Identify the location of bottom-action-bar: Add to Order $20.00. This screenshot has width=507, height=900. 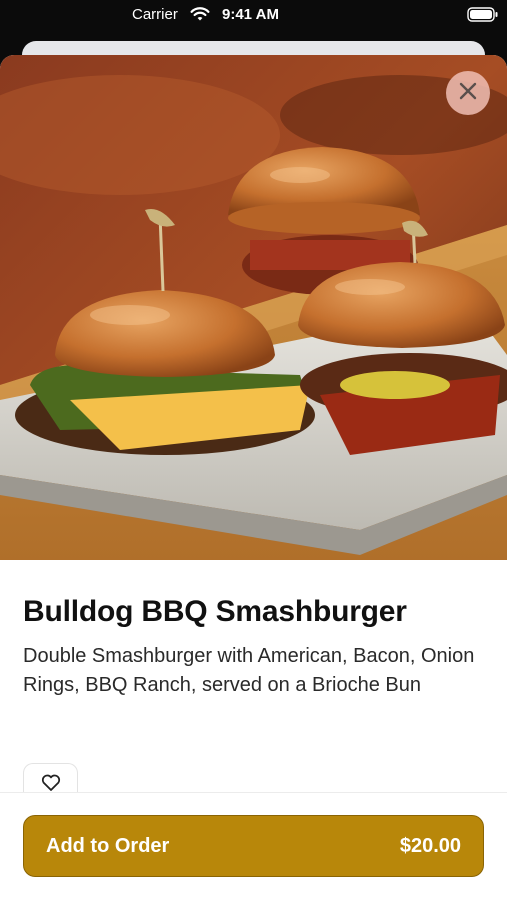
(253, 846).